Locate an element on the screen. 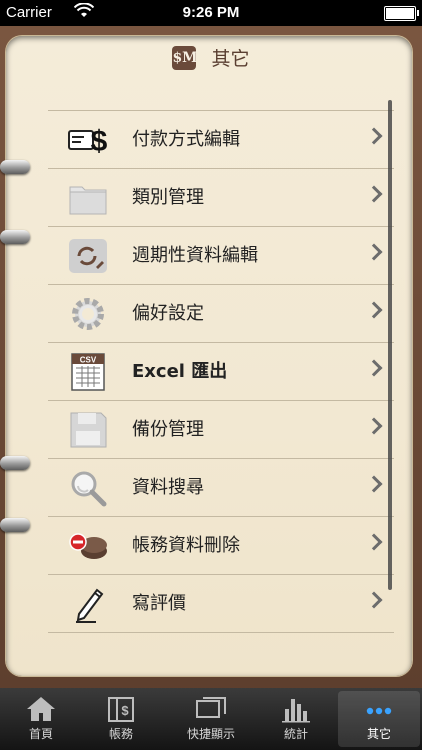  menu-item-data-search: 資料搜尋 is located at coordinates (221, 488).